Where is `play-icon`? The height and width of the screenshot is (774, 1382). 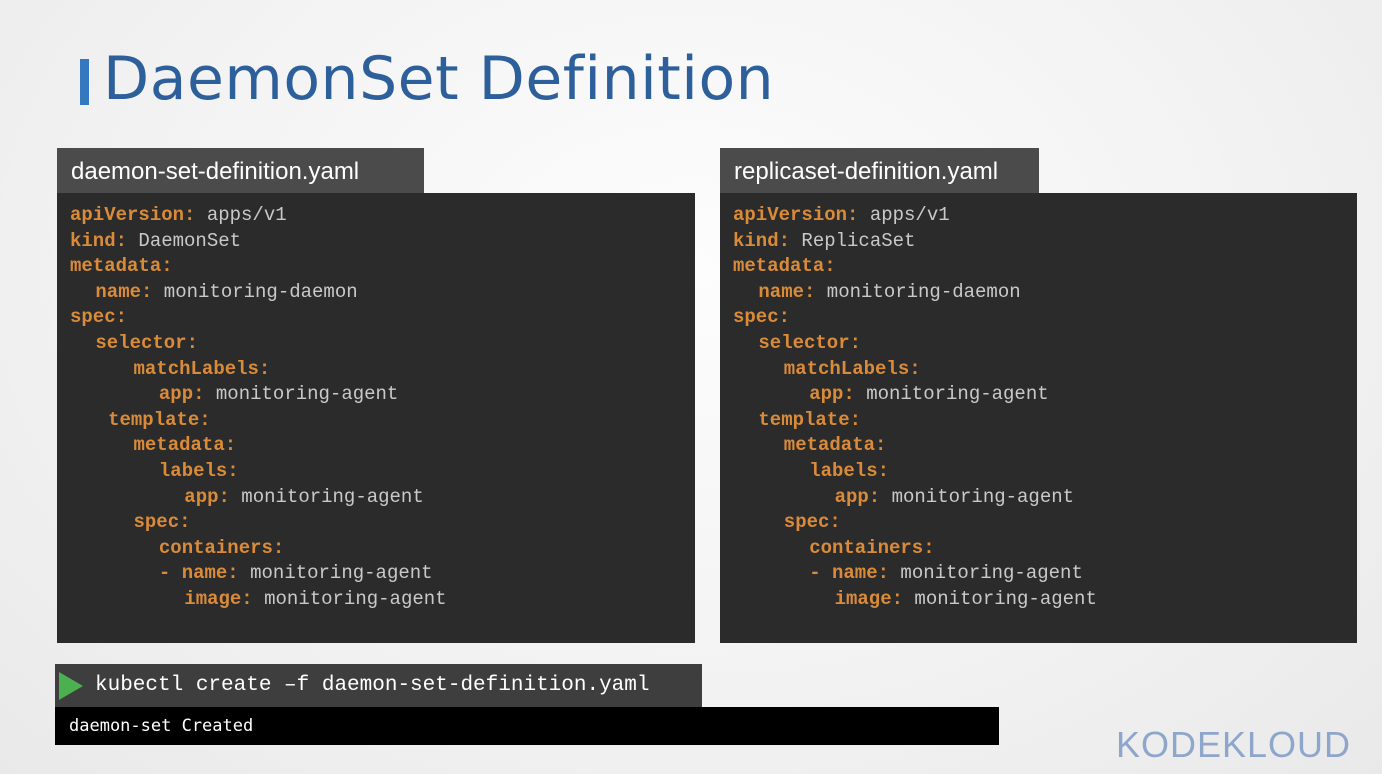 play-icon is located at coordinates (71, 685).